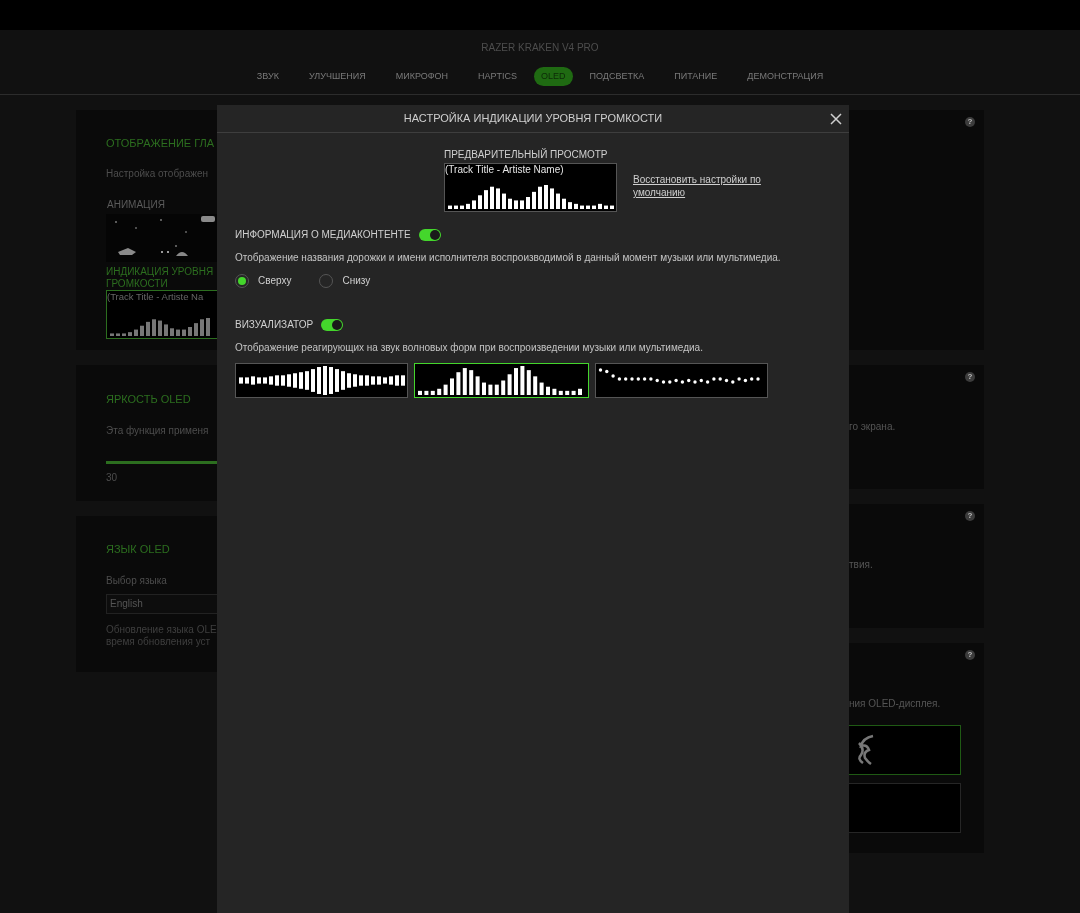  I want to click on card-title: ОТОБРАЖЕНИЕ ГЛА, so click(160, 143).